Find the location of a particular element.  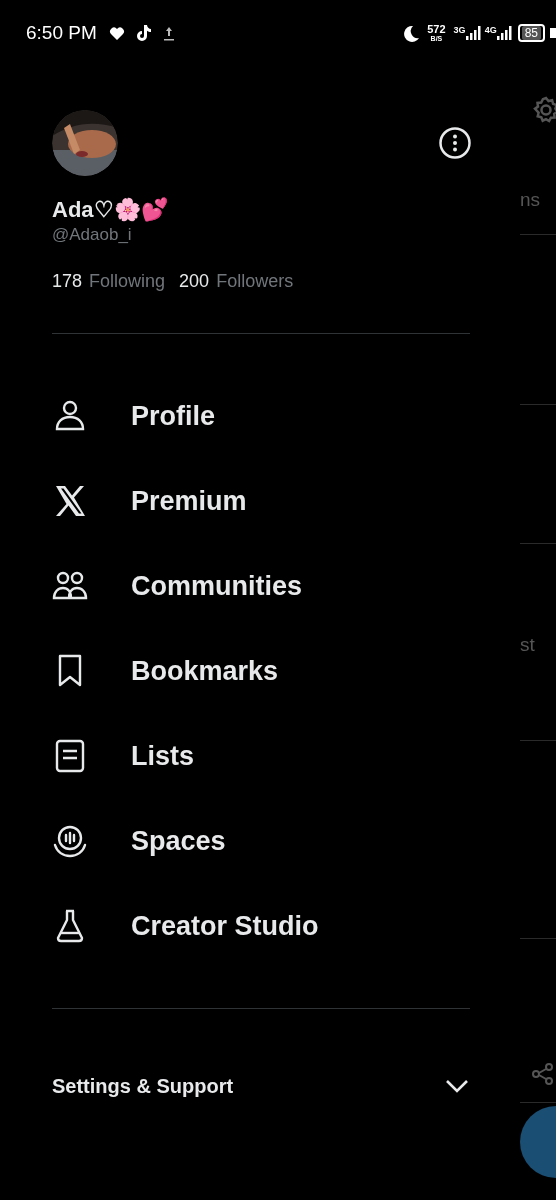

background-text: st is located at coordinates (527, 645).